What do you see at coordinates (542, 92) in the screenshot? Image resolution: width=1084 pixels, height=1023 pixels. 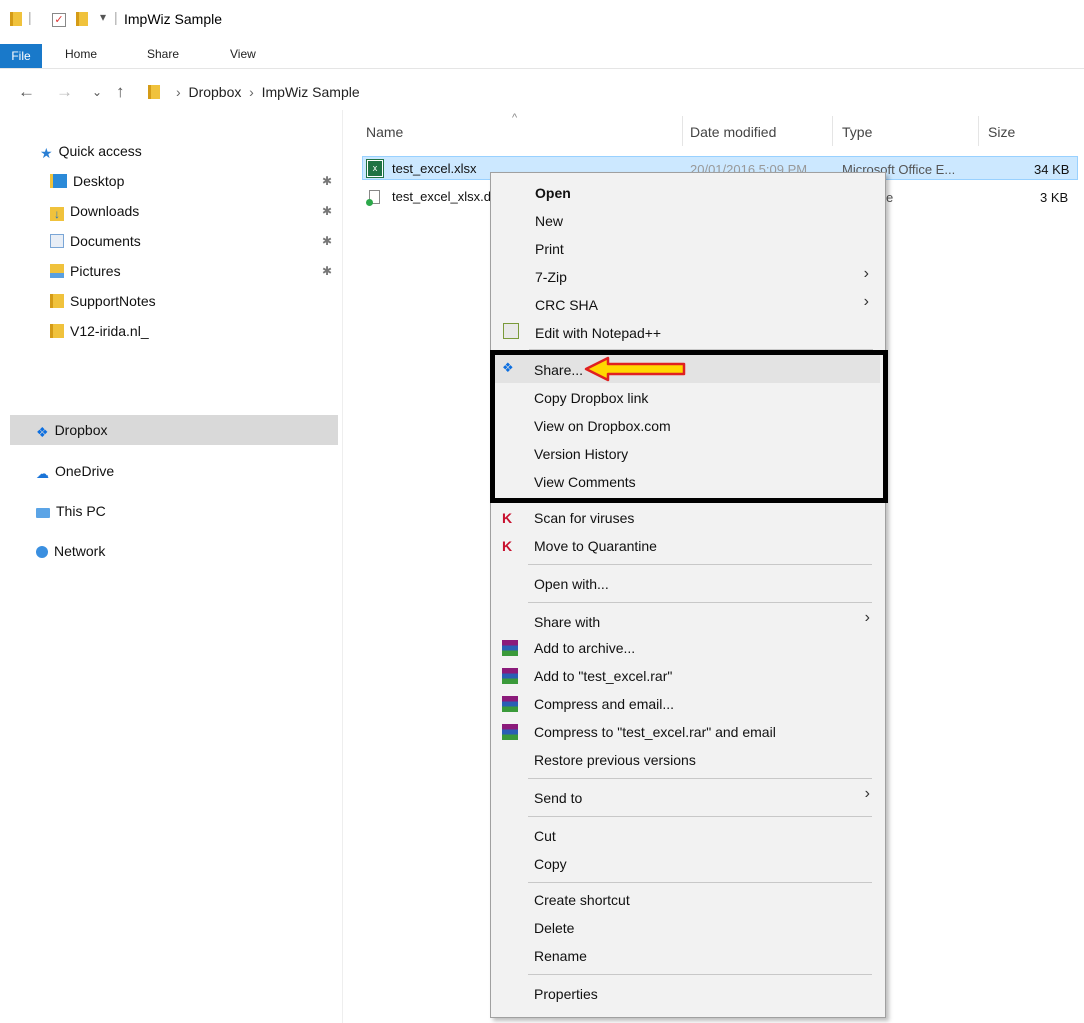 I see `address-bar: ← → ⌄ ↑ › Dropbox › ImpWiz Sample` at bounding box center [542, 92].